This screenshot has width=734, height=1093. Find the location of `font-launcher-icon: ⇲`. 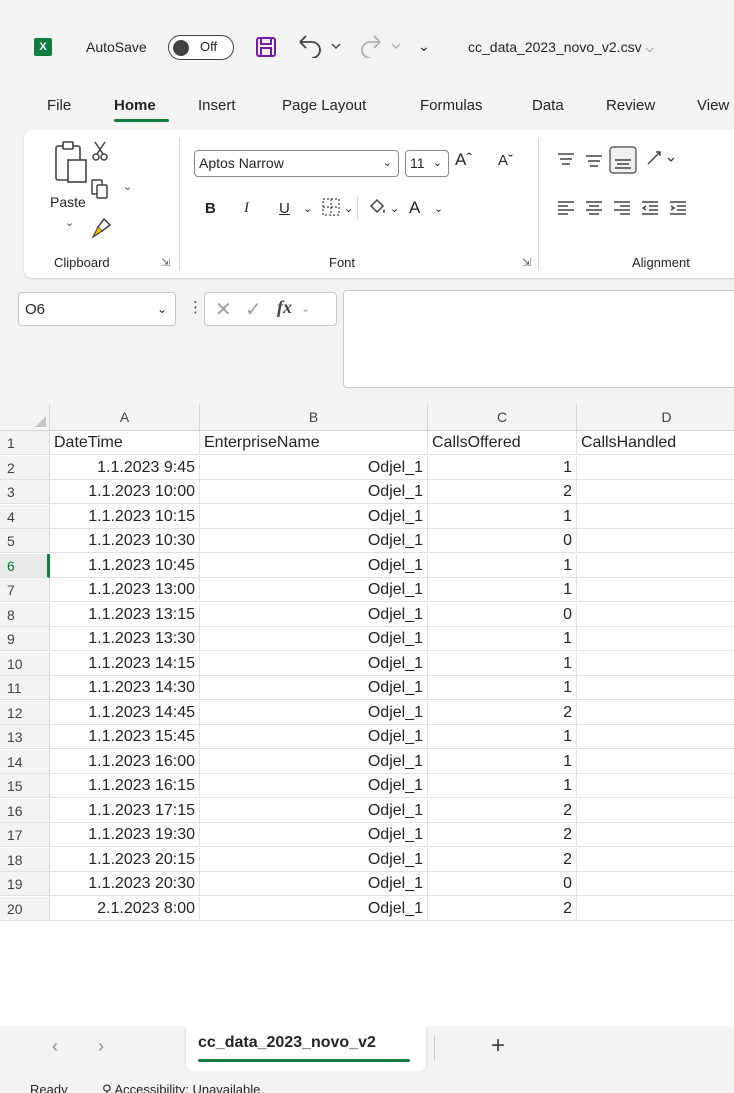

font-launcher-icon: ⇲ is located at coordinates (526, 262).